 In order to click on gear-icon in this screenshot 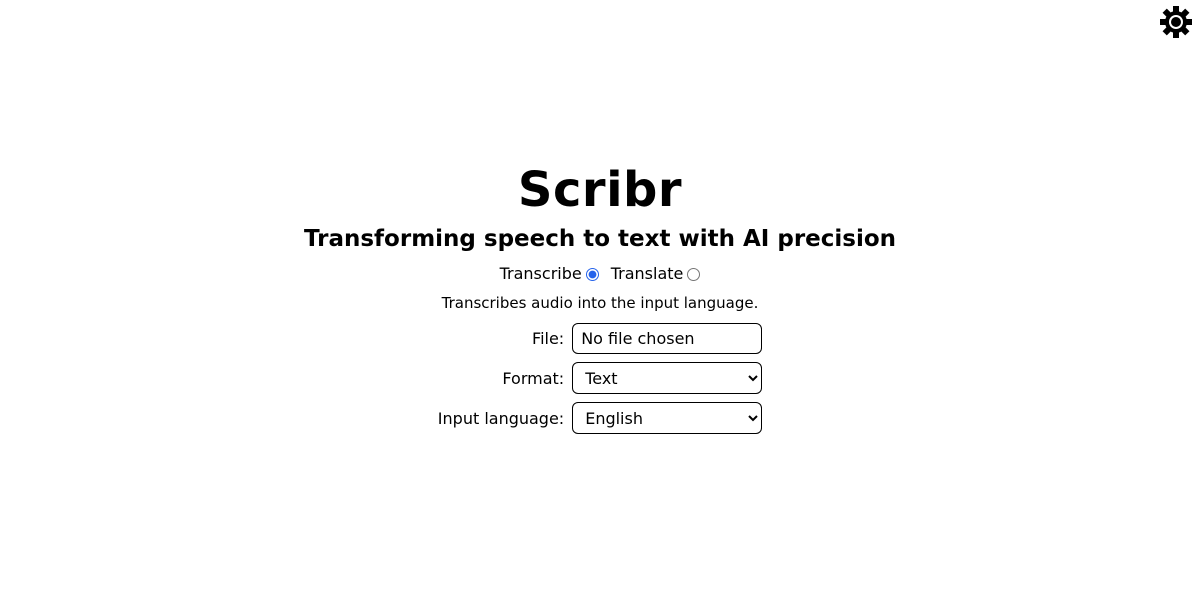, I will do `click(1176, 24)`.